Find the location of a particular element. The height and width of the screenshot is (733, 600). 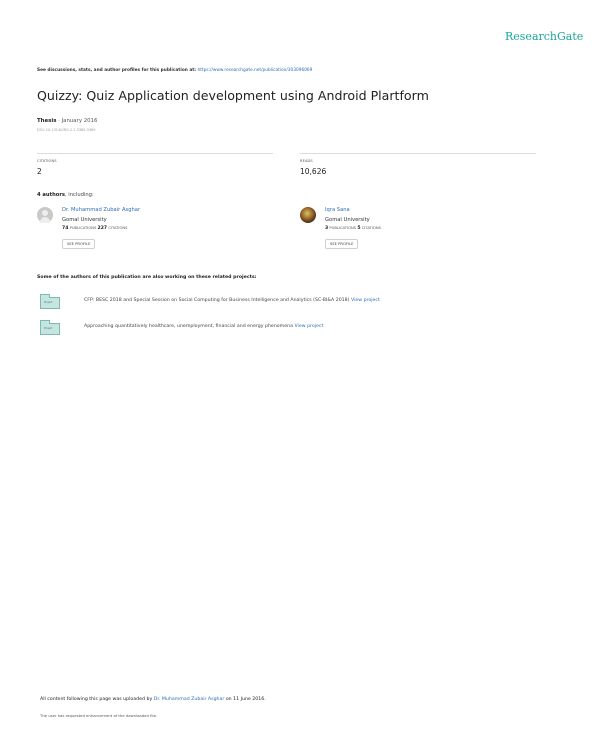

uploader-link: Dr. Muhammad Zubair Asghar is located at coordinates (189, 699).